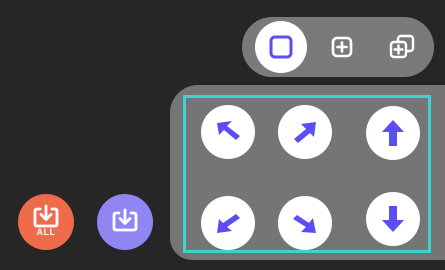  I want to click on square-outline-icon, so click(281, 47).